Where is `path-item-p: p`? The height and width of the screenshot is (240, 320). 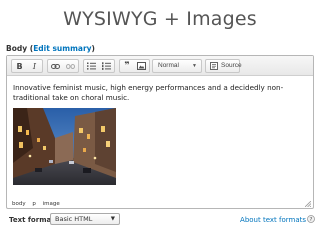
path-item-p: p is located at coordinates (34, 204).